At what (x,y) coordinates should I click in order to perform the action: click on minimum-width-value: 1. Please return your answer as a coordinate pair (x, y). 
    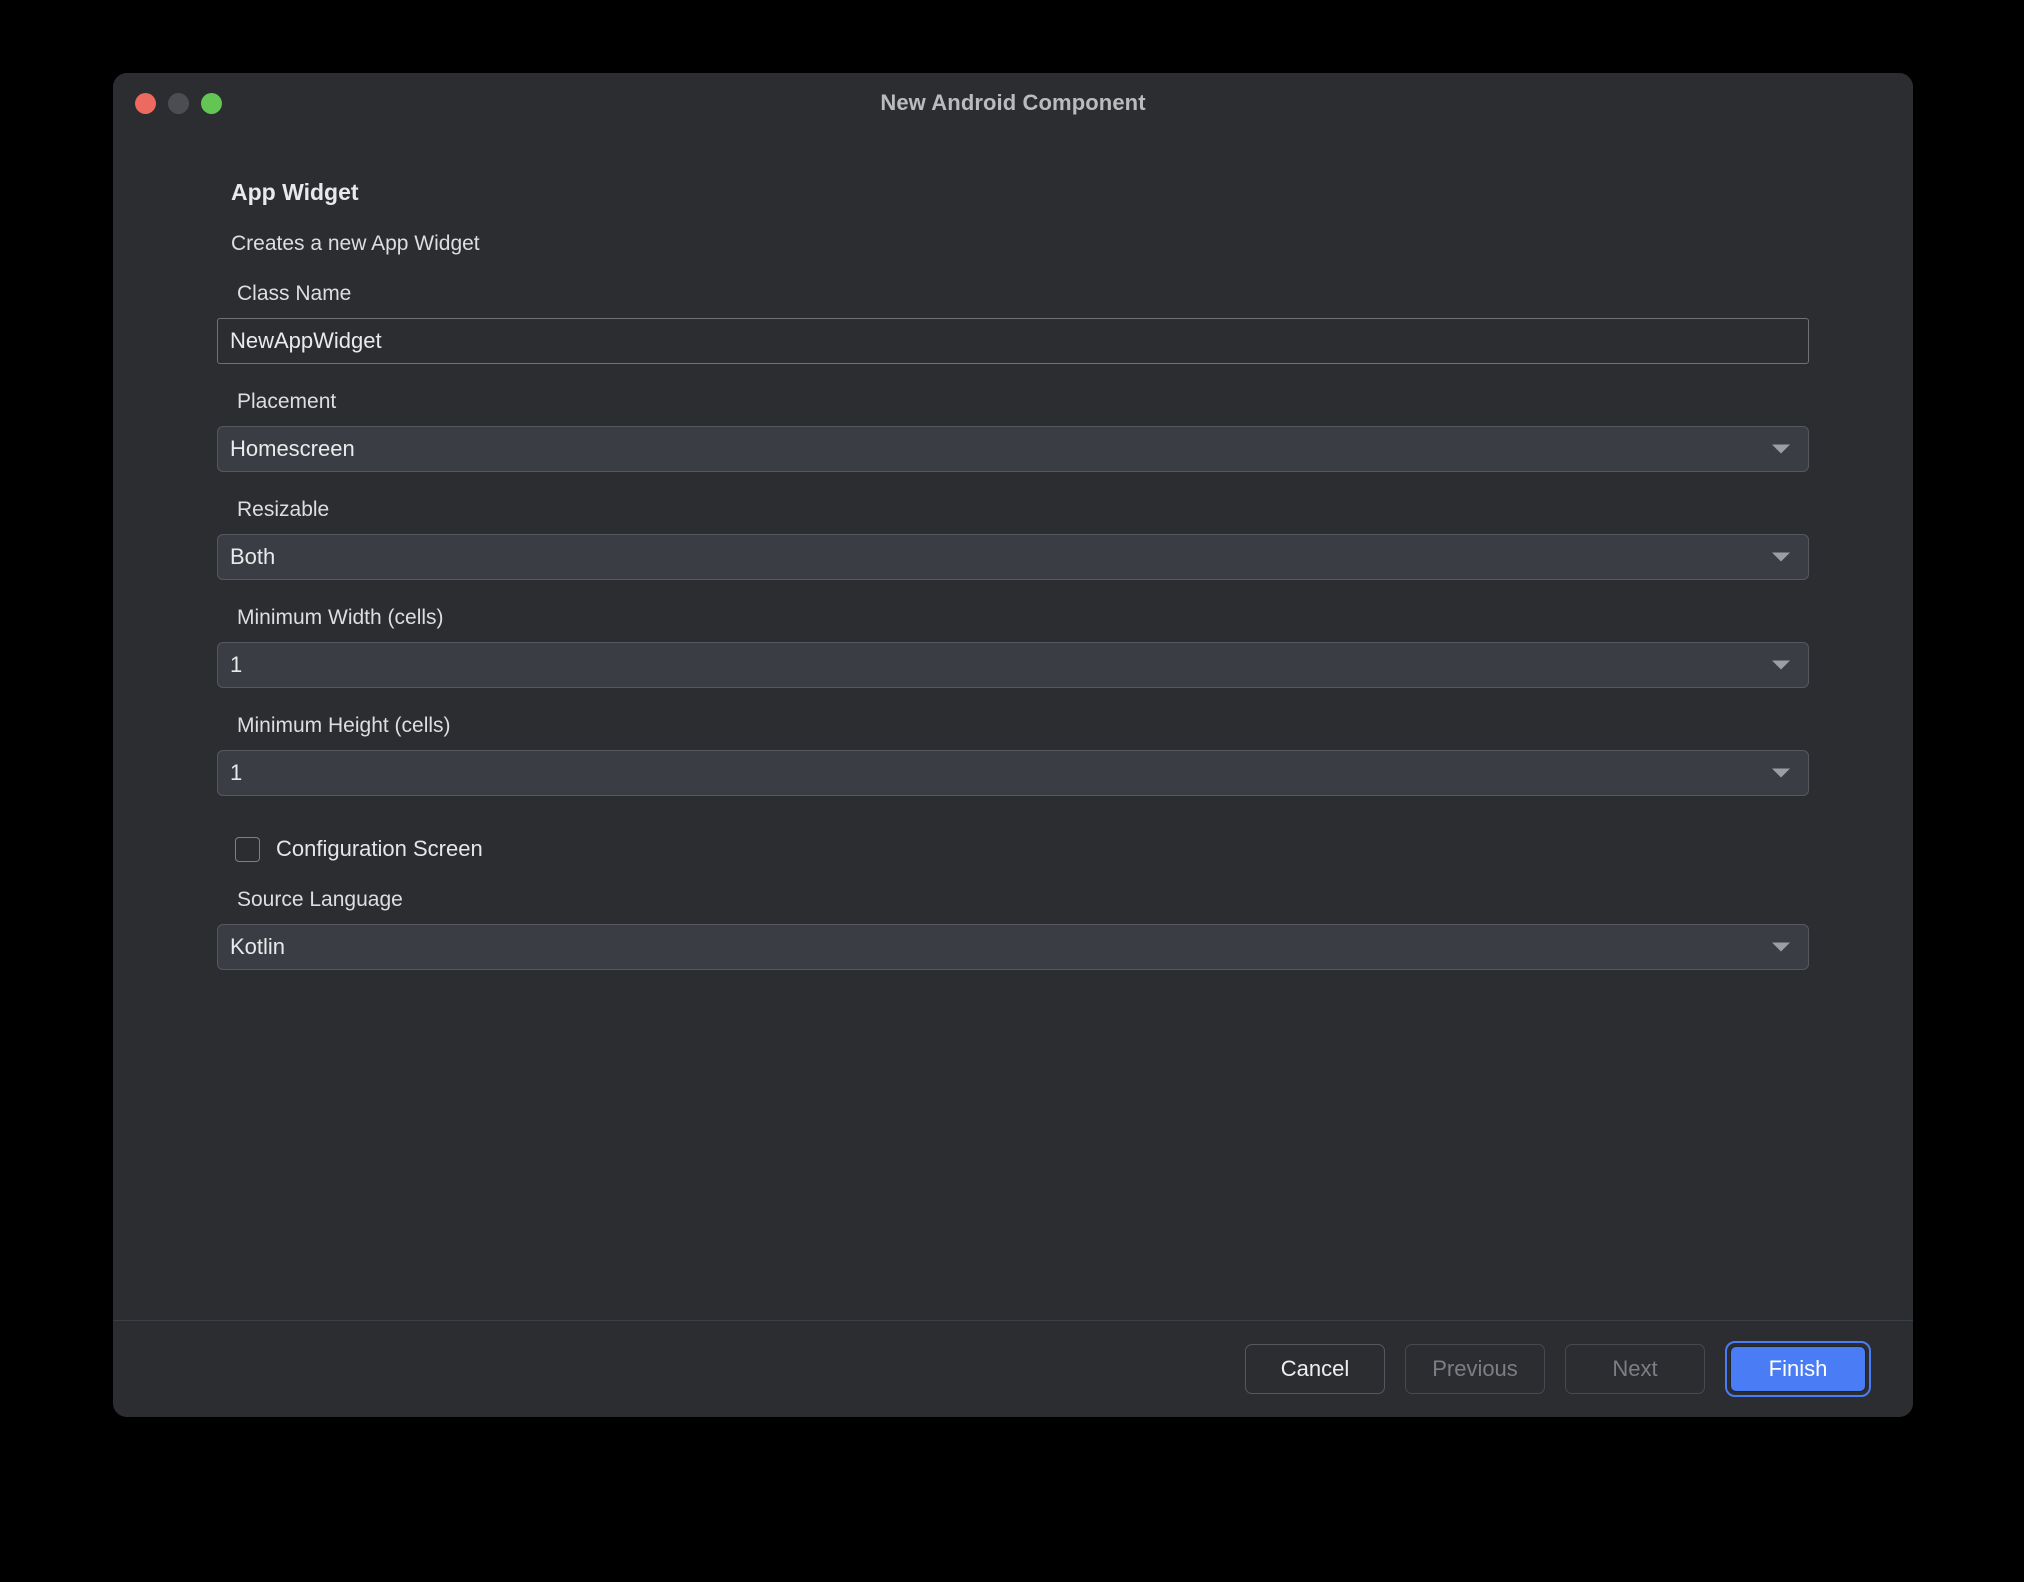
    Looking at the image, I should click on (236, 664).